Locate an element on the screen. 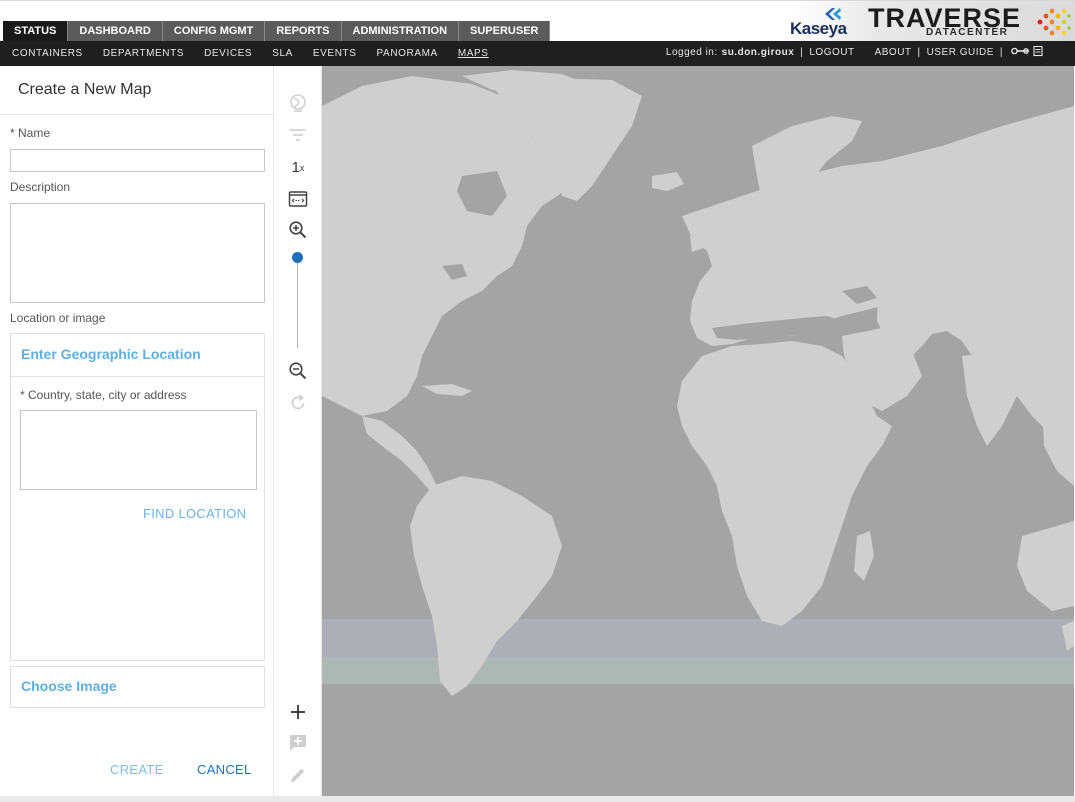  subnav-sla: SLA is located at coordinates (282, 53).